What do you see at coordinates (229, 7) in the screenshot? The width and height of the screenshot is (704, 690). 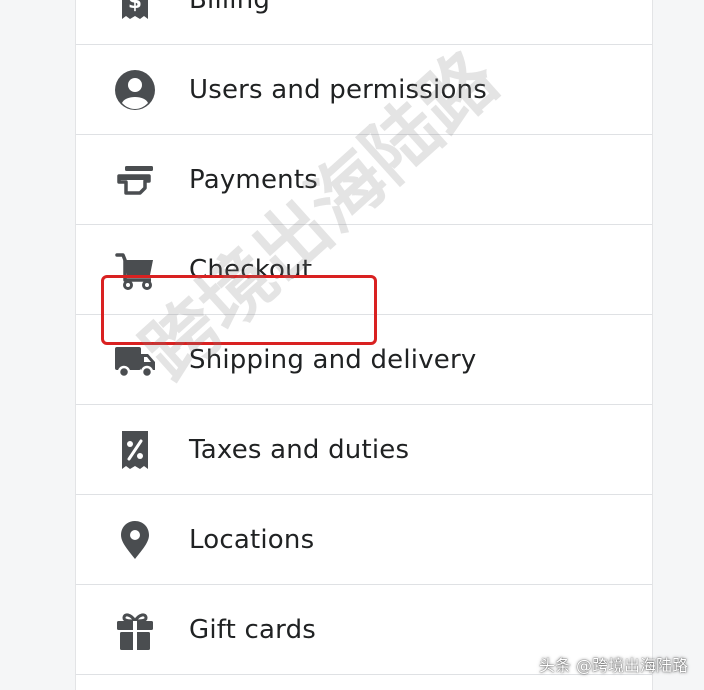 I see `settings-item-label: Billing` at bounding box center [229, 7].